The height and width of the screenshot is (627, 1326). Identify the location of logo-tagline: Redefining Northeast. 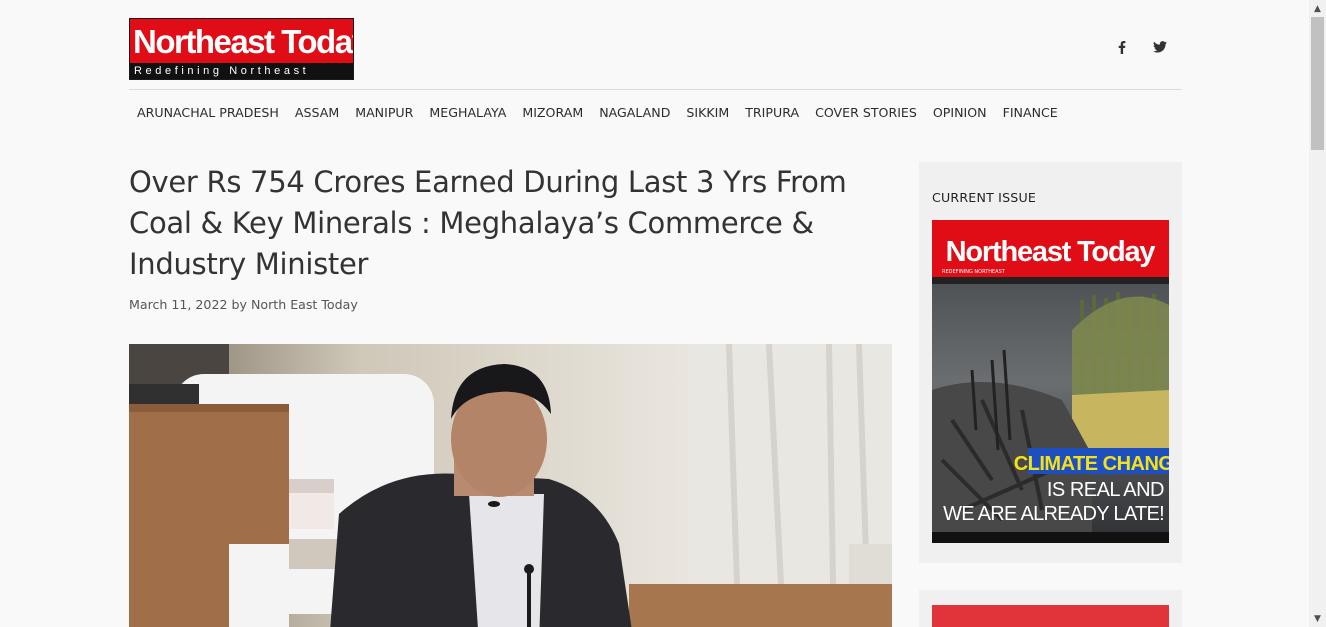
(241, 71).